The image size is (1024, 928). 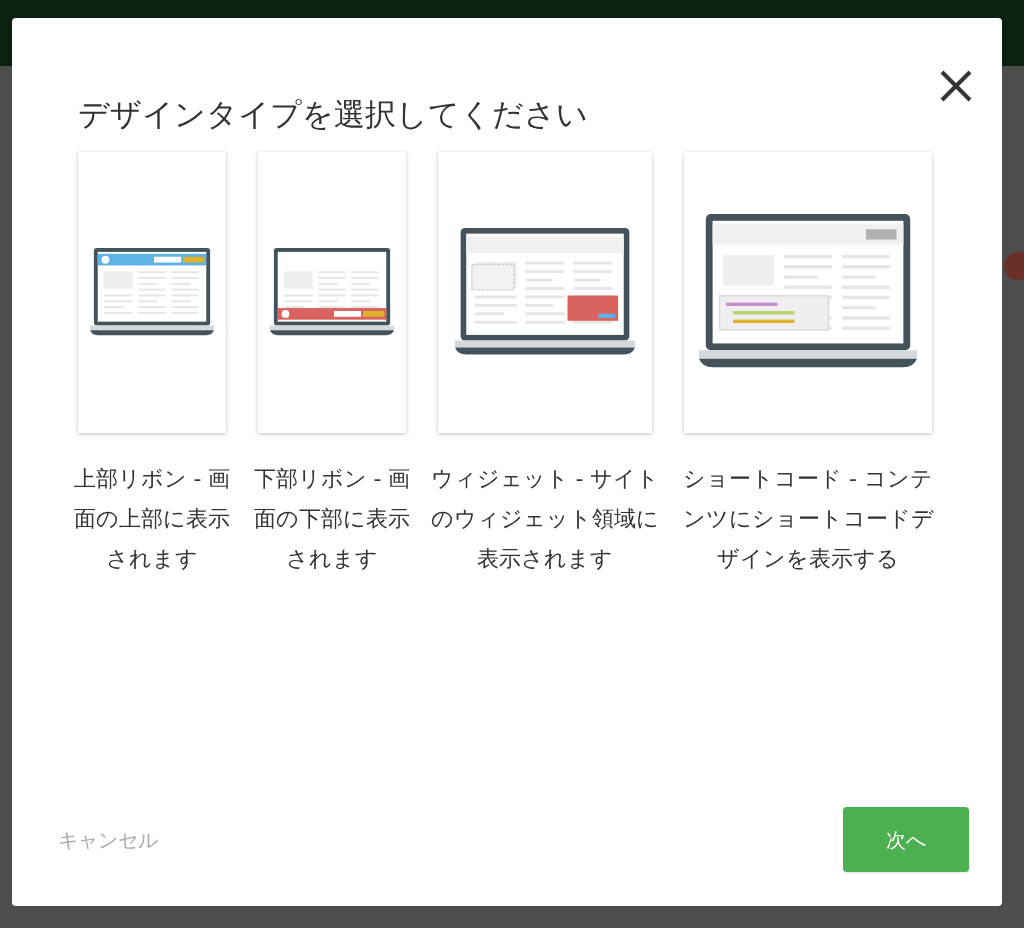 I want to click on next-button: 次へ, so click(x=906, y=839).